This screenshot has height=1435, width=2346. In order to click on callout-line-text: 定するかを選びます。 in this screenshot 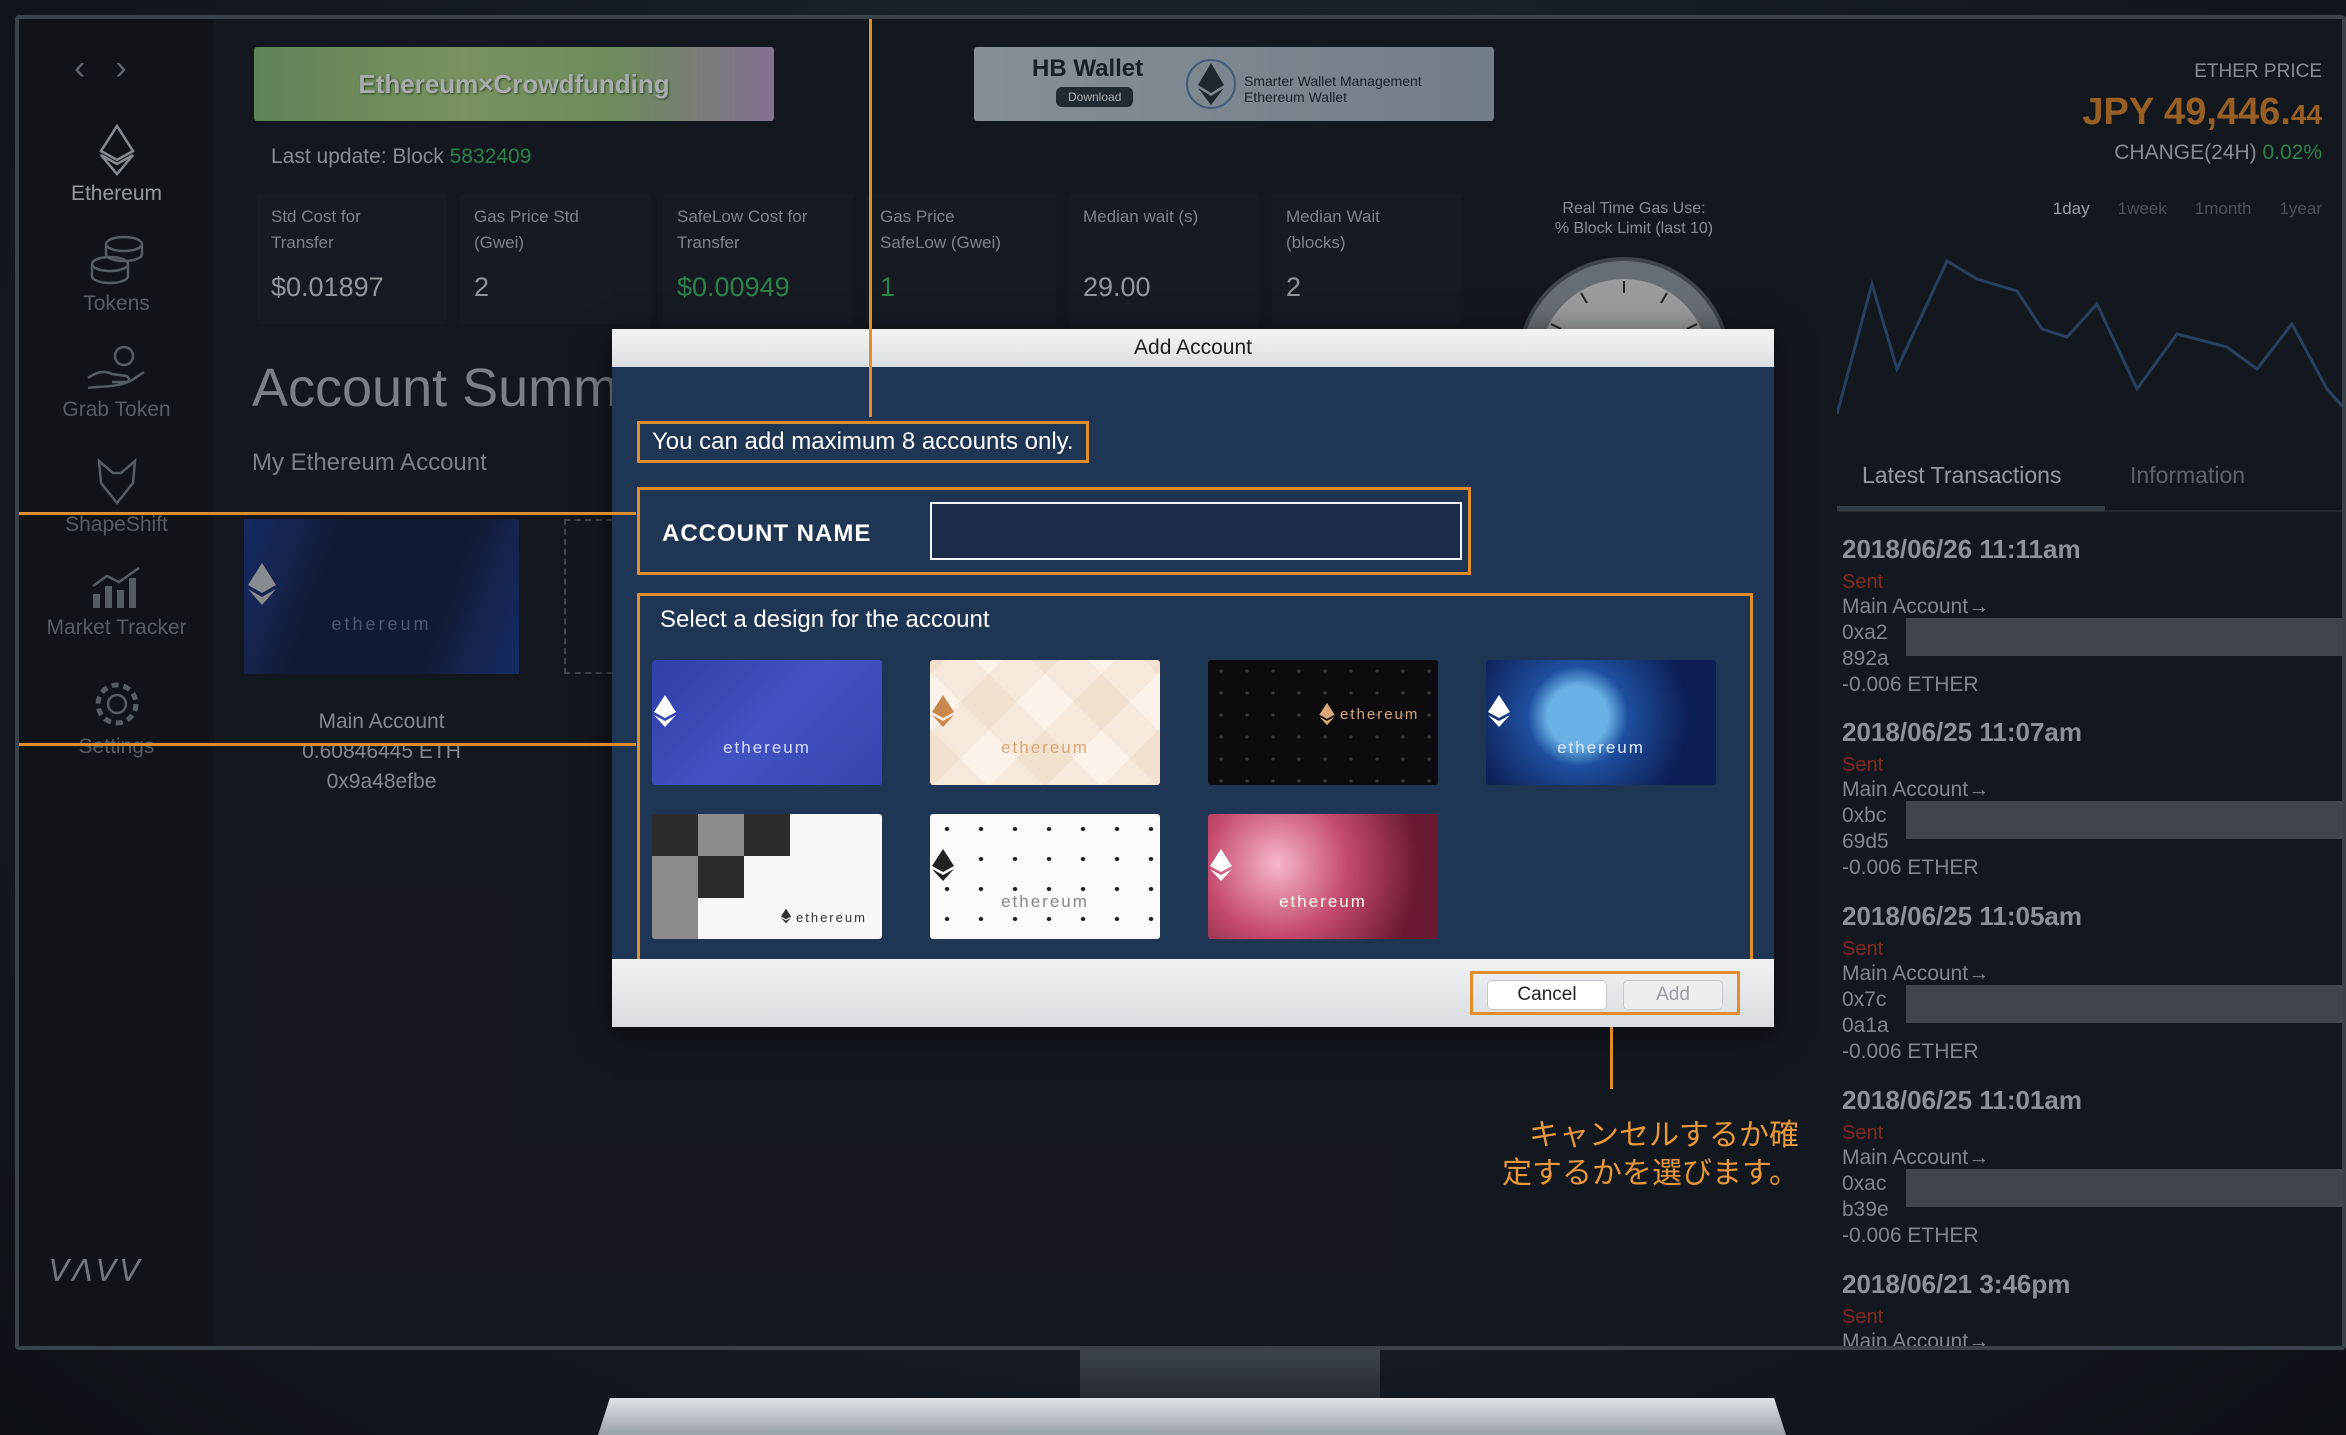, I will do `click(1650, 1173)`.